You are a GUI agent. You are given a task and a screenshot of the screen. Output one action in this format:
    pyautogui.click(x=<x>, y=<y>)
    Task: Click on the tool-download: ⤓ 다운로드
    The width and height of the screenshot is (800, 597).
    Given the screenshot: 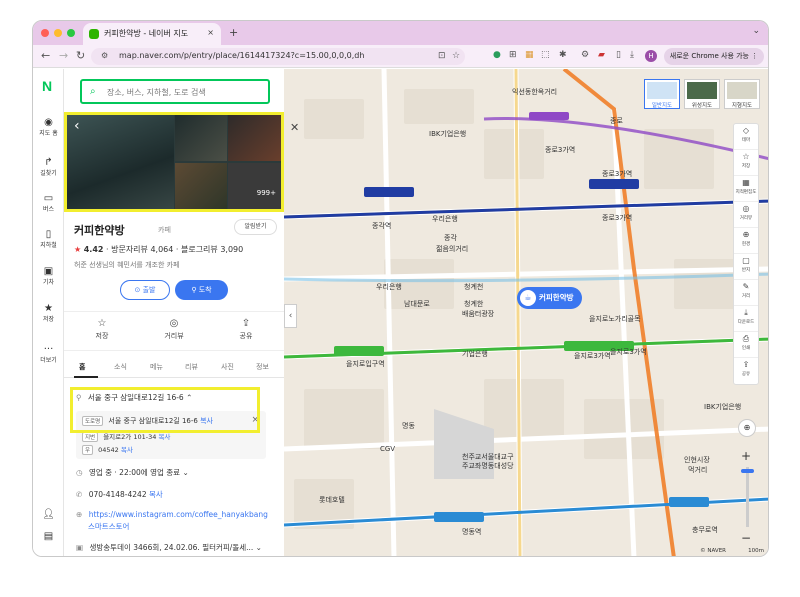 What is the action you would take?
    pyautogui.click(x=746, y=319)
    